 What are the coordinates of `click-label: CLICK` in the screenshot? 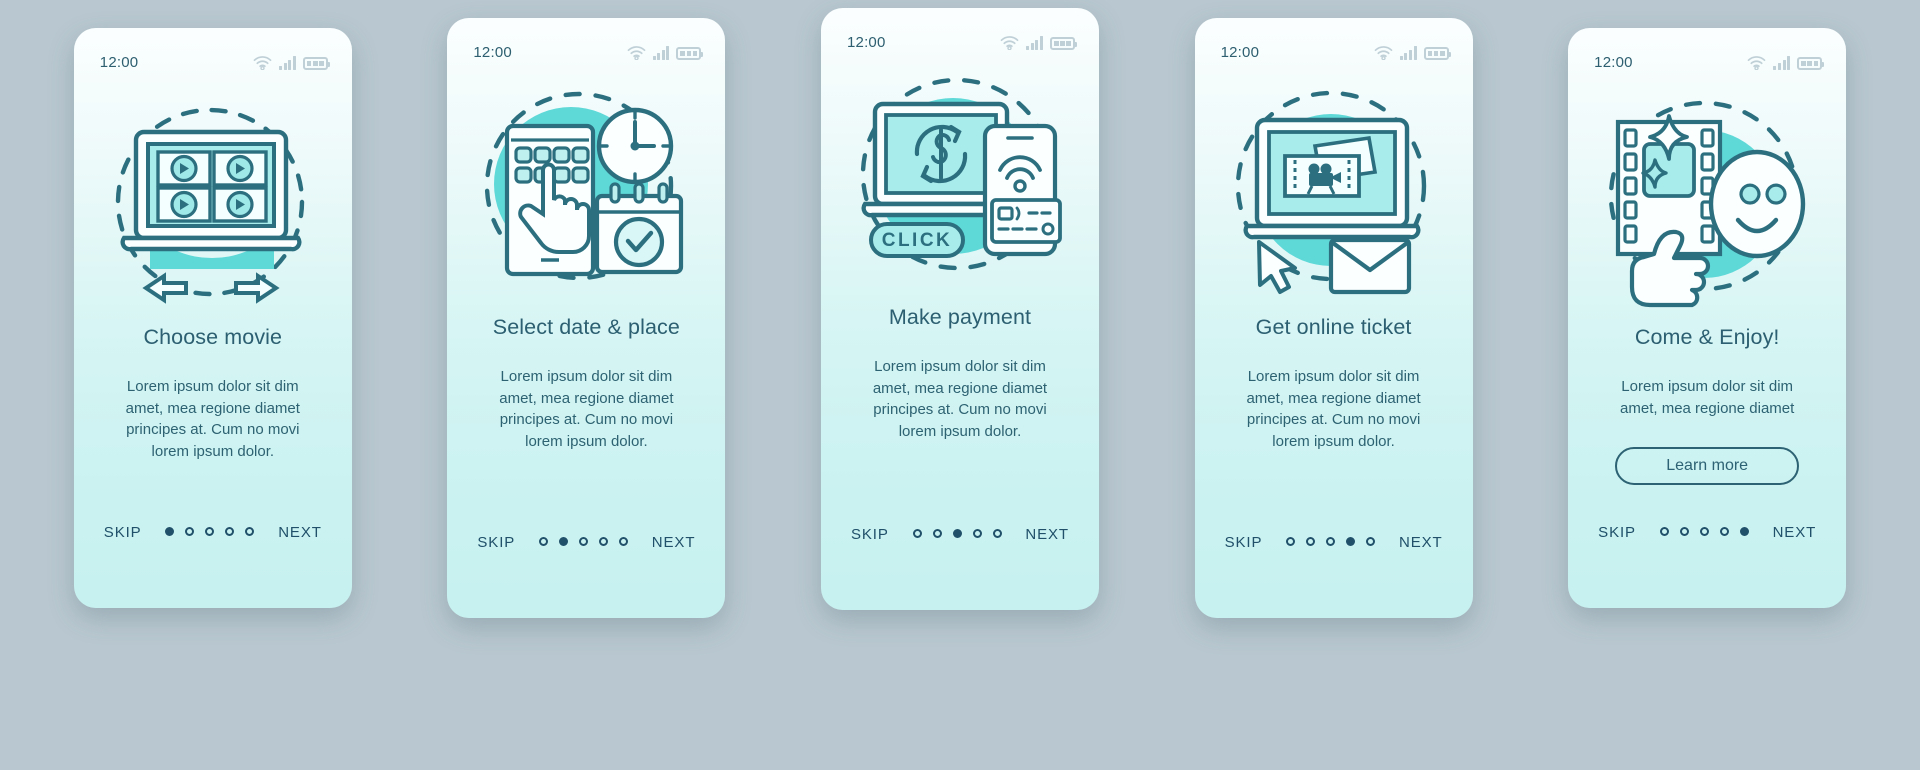 It's located at (917, 240).